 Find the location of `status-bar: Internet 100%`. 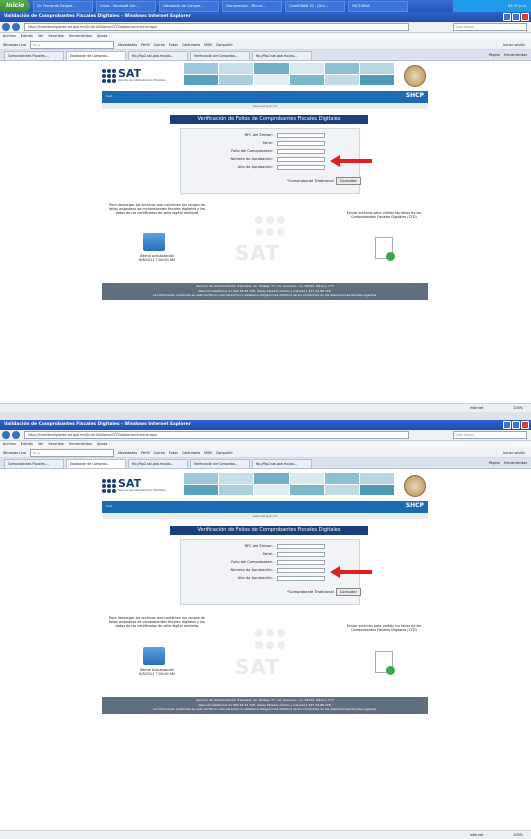

status-bar: Internet 100% is located at coordinates (265, 834).